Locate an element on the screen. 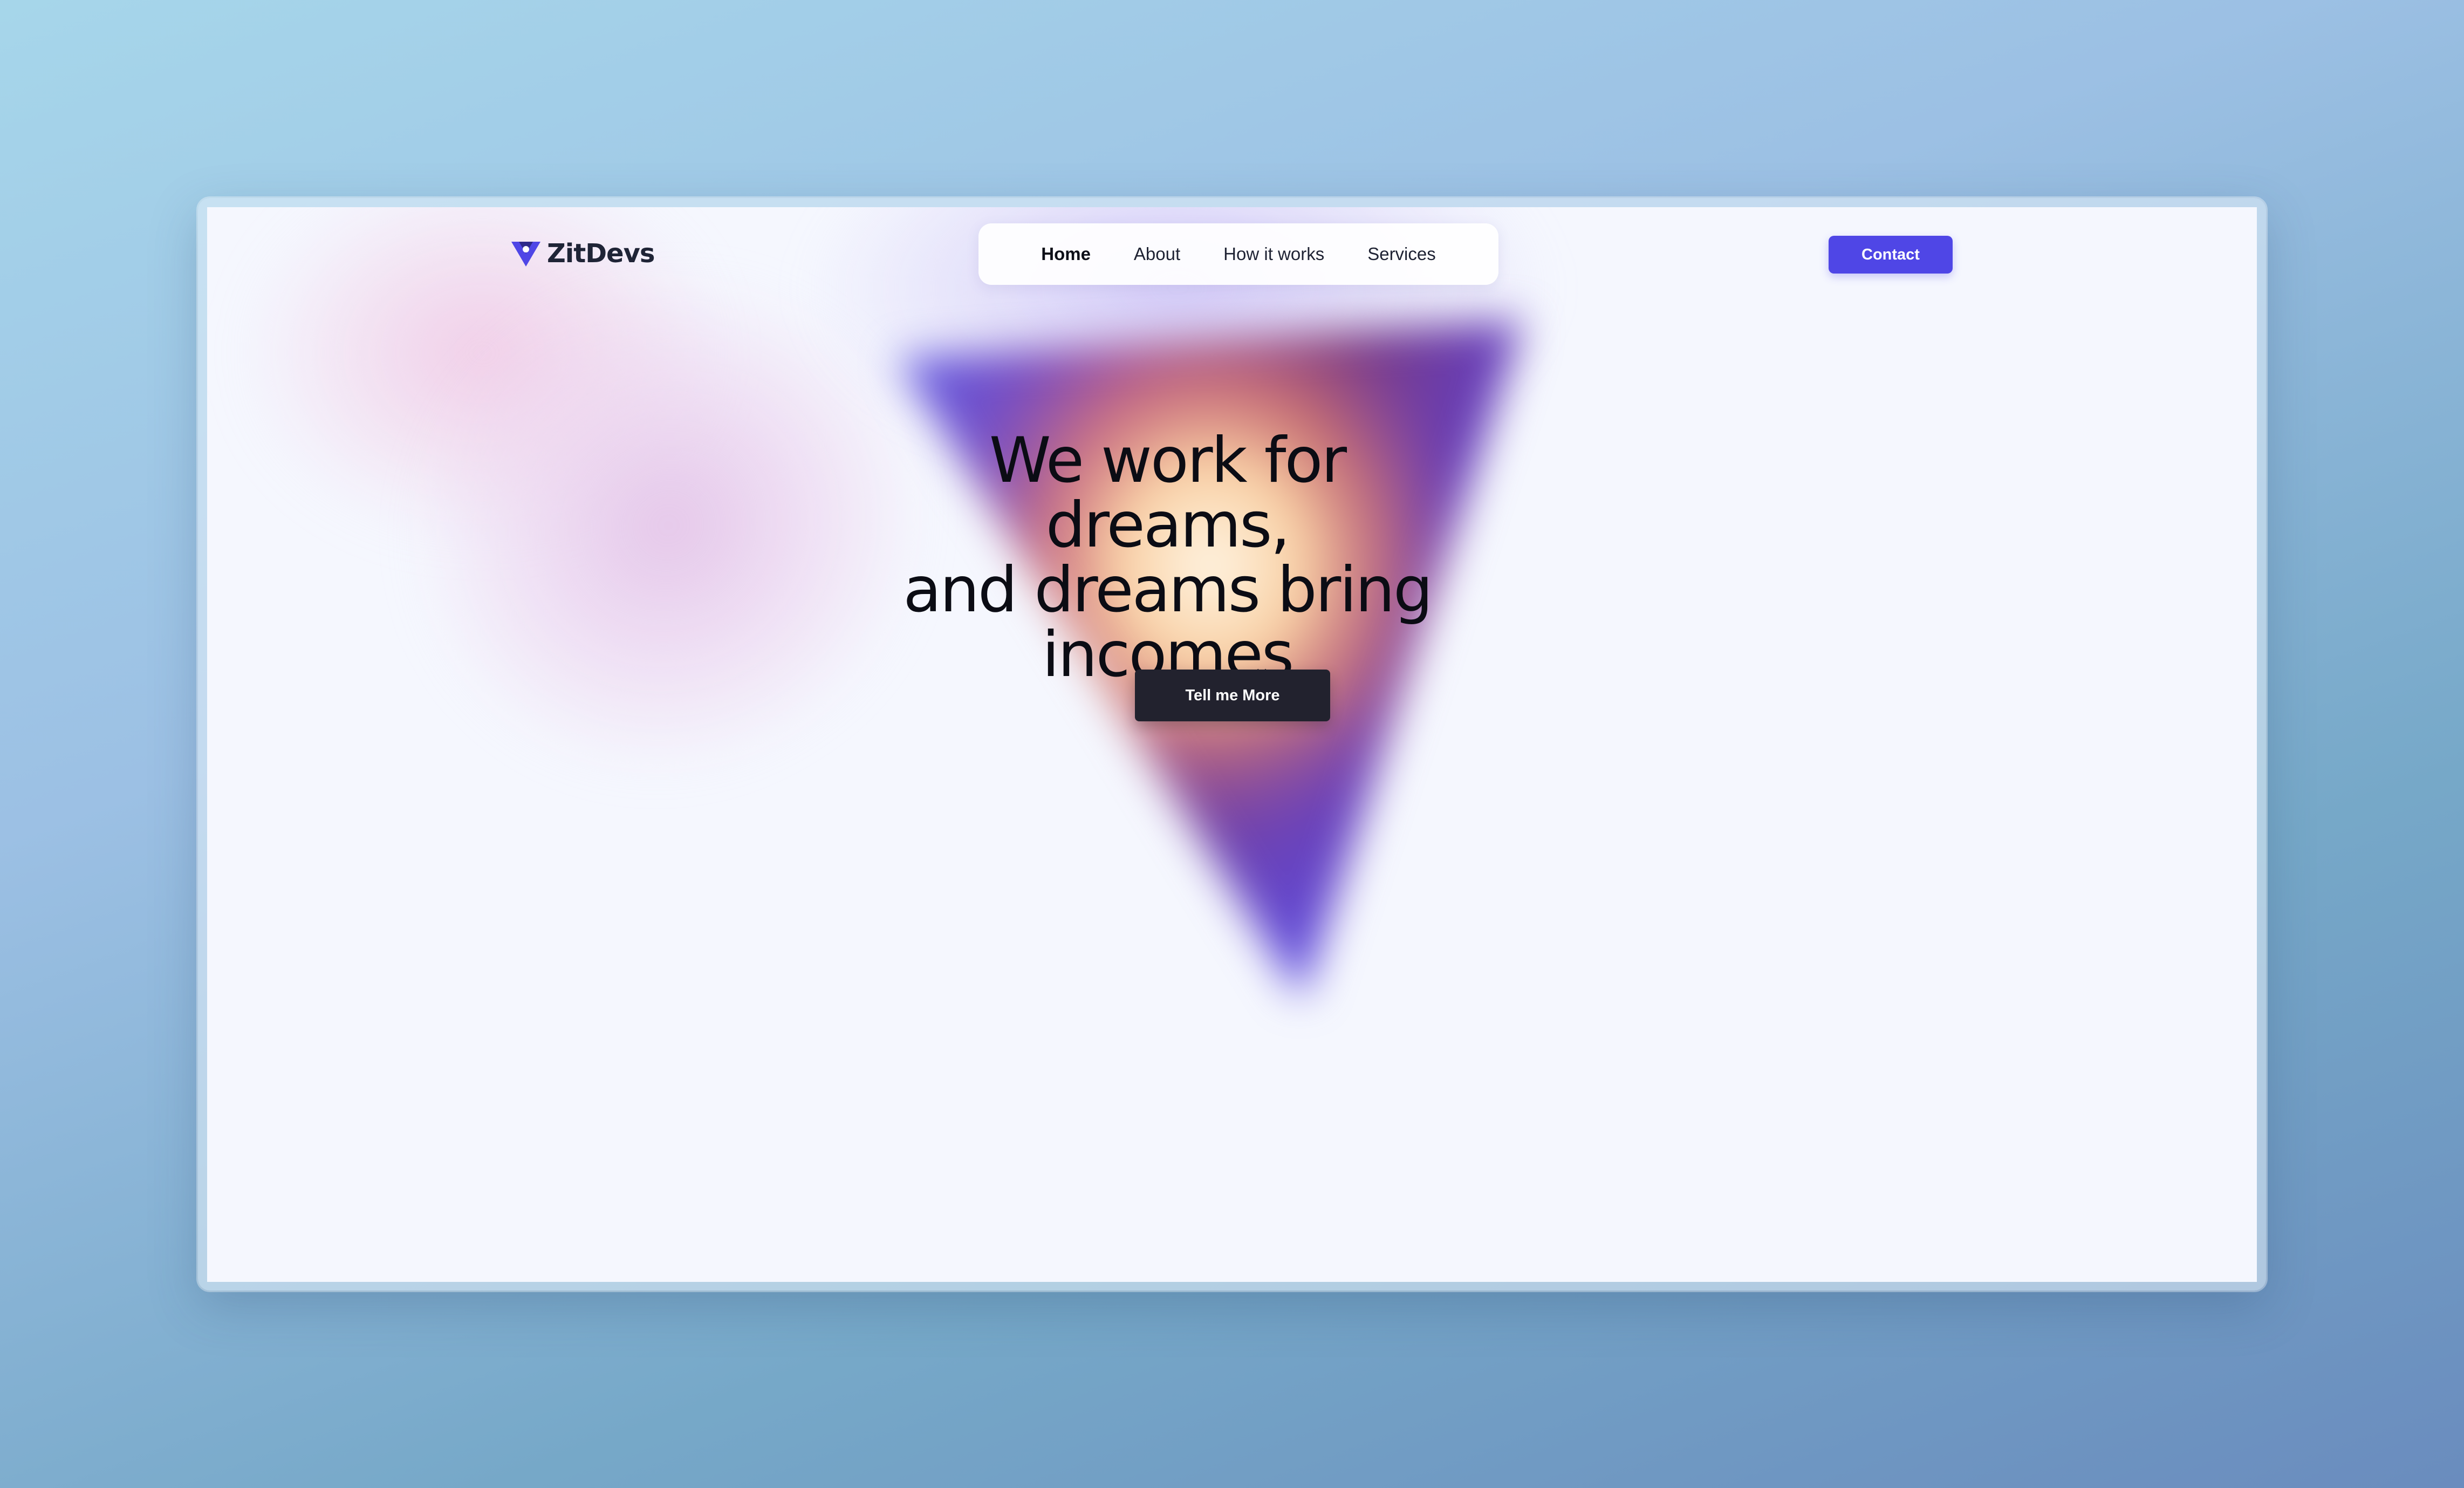 This screenshot has width=2464, height=1488. contact-button: Contact is located at coordinates (1891, 255).